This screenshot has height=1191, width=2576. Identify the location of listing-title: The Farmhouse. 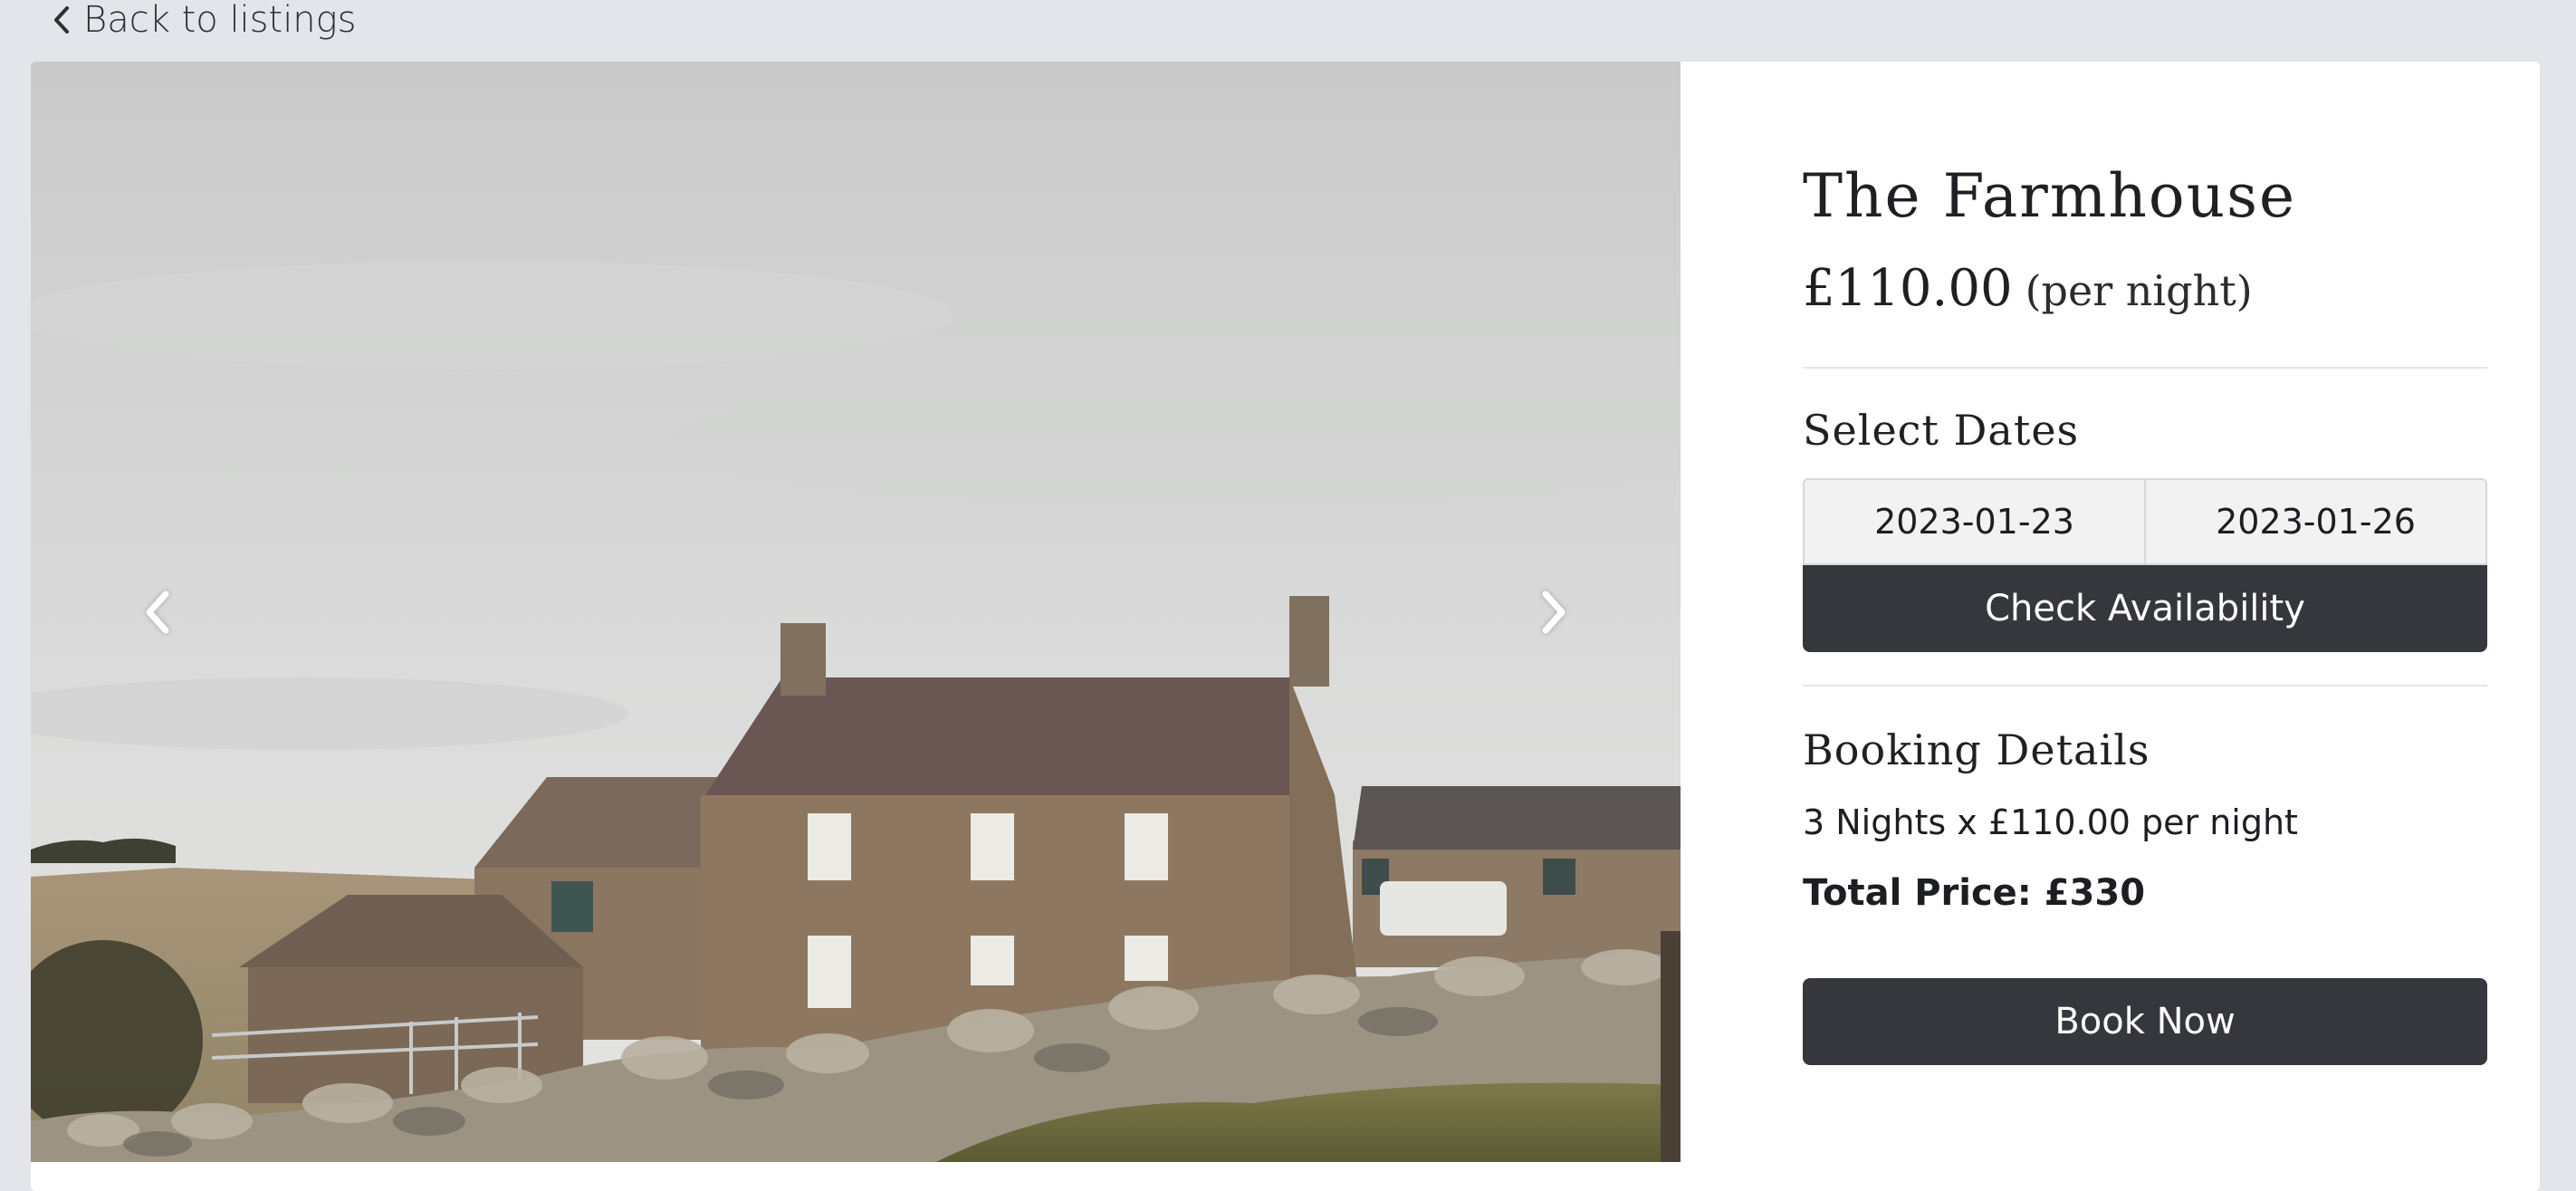
(2050, 196).